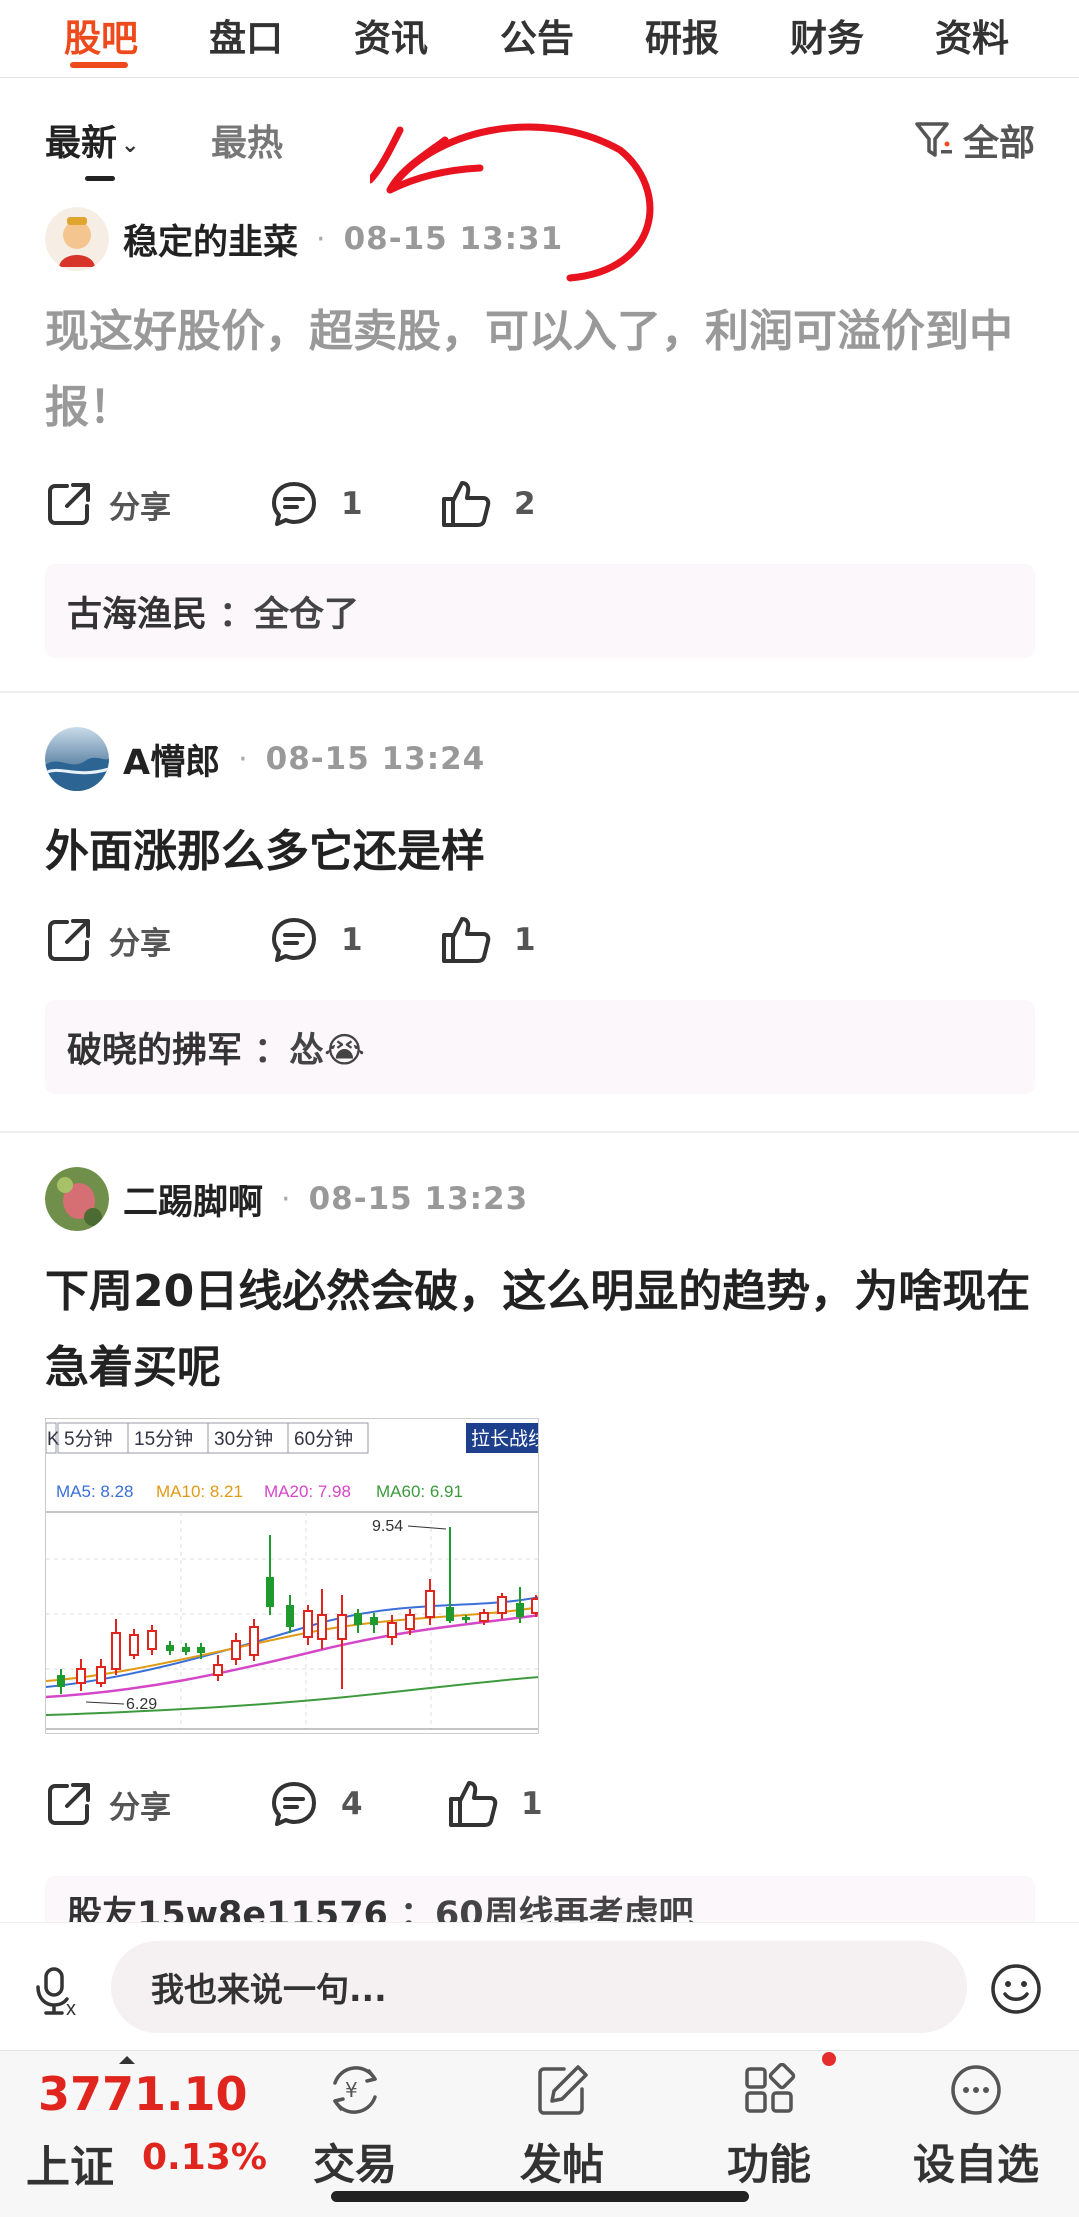 This screenshot has width=1079, height=2217. Describe the element at coordinates (770, 2087) in the screenshot. I see `grid-icon` at that location.